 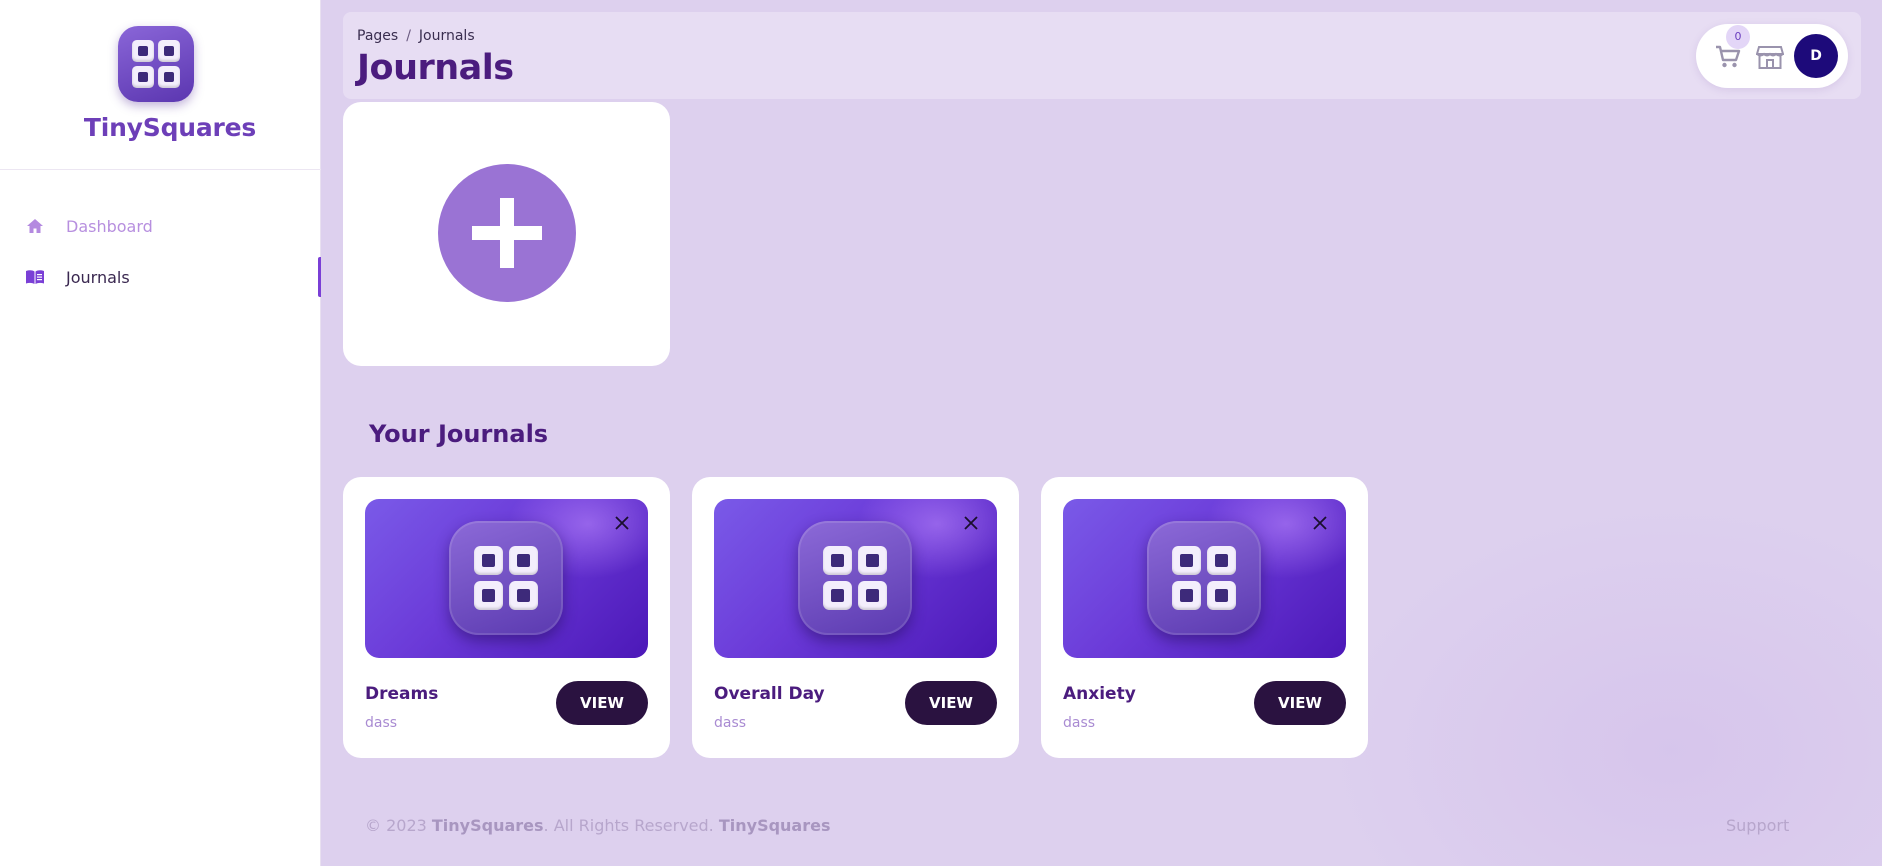 What do you see at coordinates (1102, 55) in the screenshot?
I see `header-bar: Pages / Journals Journals` at bounding box center [1102, 55].